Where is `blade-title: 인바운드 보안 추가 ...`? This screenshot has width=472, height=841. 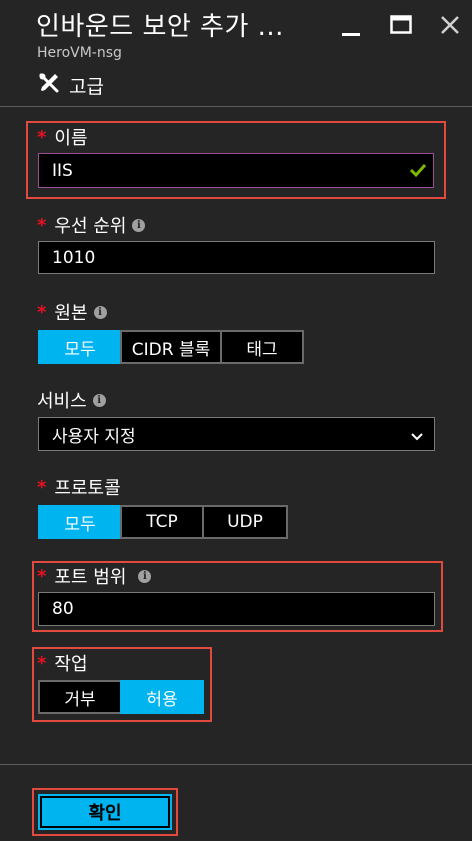 blade-title: 인바운드 보안 추가 ... is located at coordinates (160, 27).